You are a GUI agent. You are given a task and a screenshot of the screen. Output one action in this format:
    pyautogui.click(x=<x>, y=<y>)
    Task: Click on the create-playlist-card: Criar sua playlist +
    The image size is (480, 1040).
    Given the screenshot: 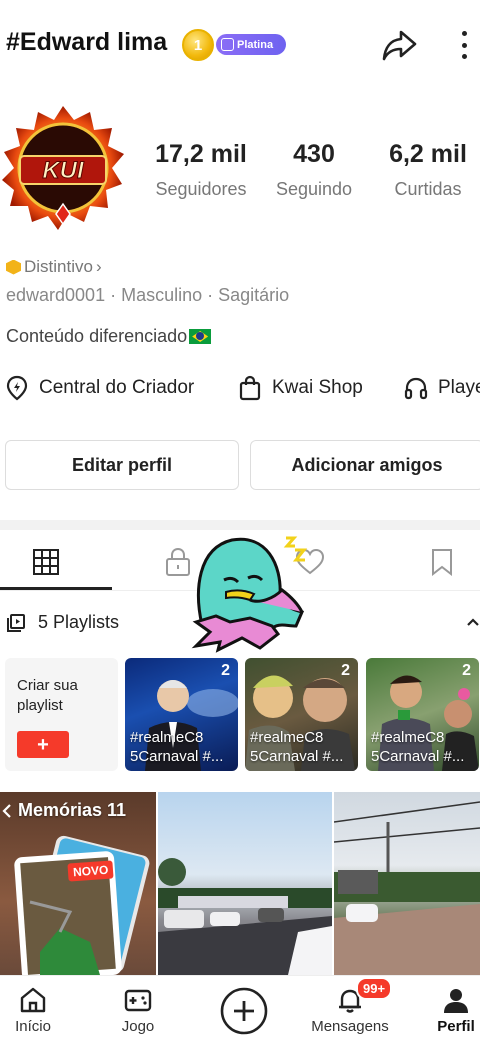 What is the action you would take?
    pyautogui.click(x=61, y=714)
    